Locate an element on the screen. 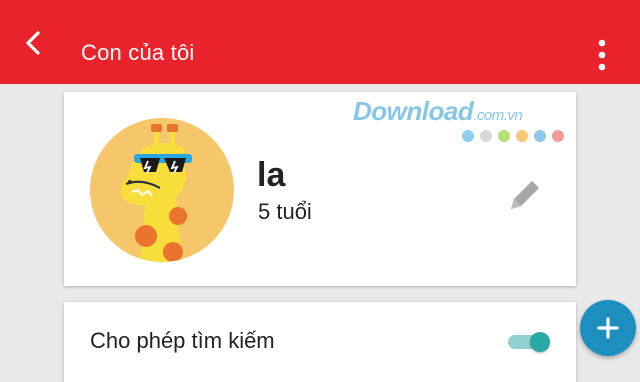  watermark-text: Download is located at coordinates (413, 111).